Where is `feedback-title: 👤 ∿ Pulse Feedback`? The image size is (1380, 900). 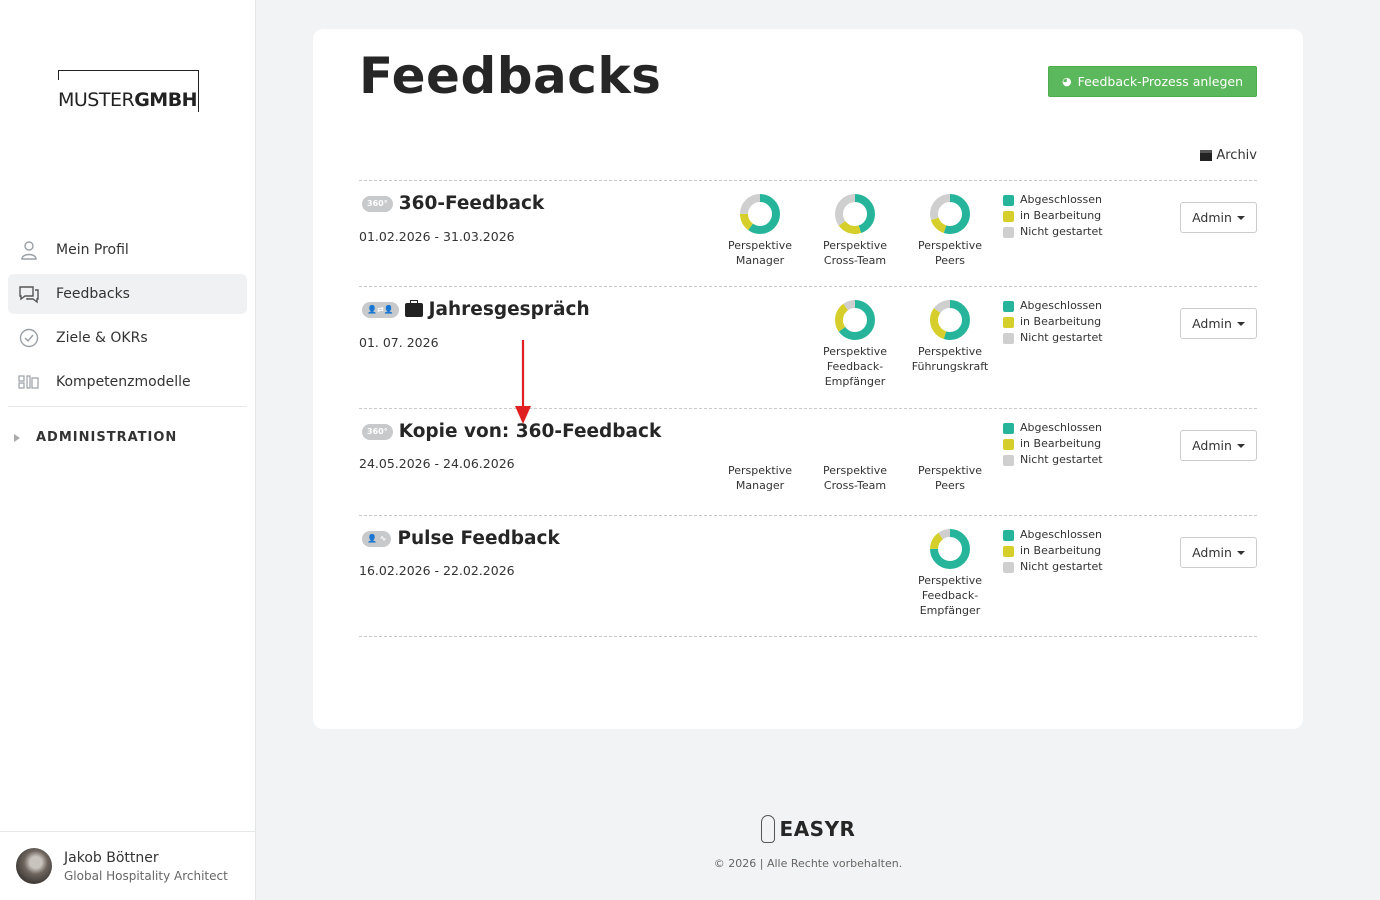 feedback-title: 👤 ∿ Pulse Feedback is located at coordinates (461, 538).